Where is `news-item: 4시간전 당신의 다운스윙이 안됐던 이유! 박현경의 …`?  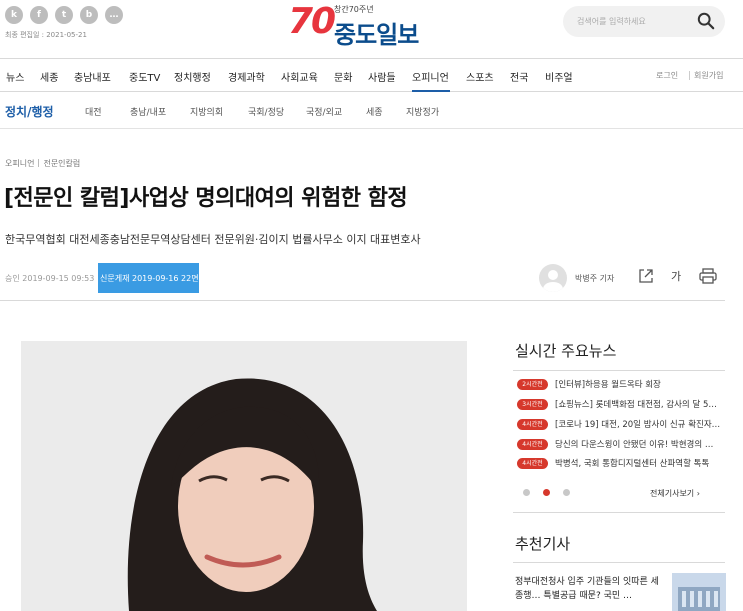 news-item: 4시간전 당신의 다운스윙이 안됐던 이유! 박현경의 … is located at coordinates (621, 444).